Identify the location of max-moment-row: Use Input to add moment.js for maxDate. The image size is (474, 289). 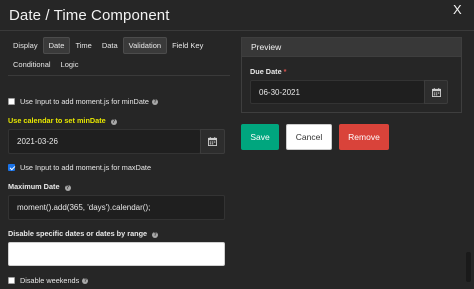
(79, 167).